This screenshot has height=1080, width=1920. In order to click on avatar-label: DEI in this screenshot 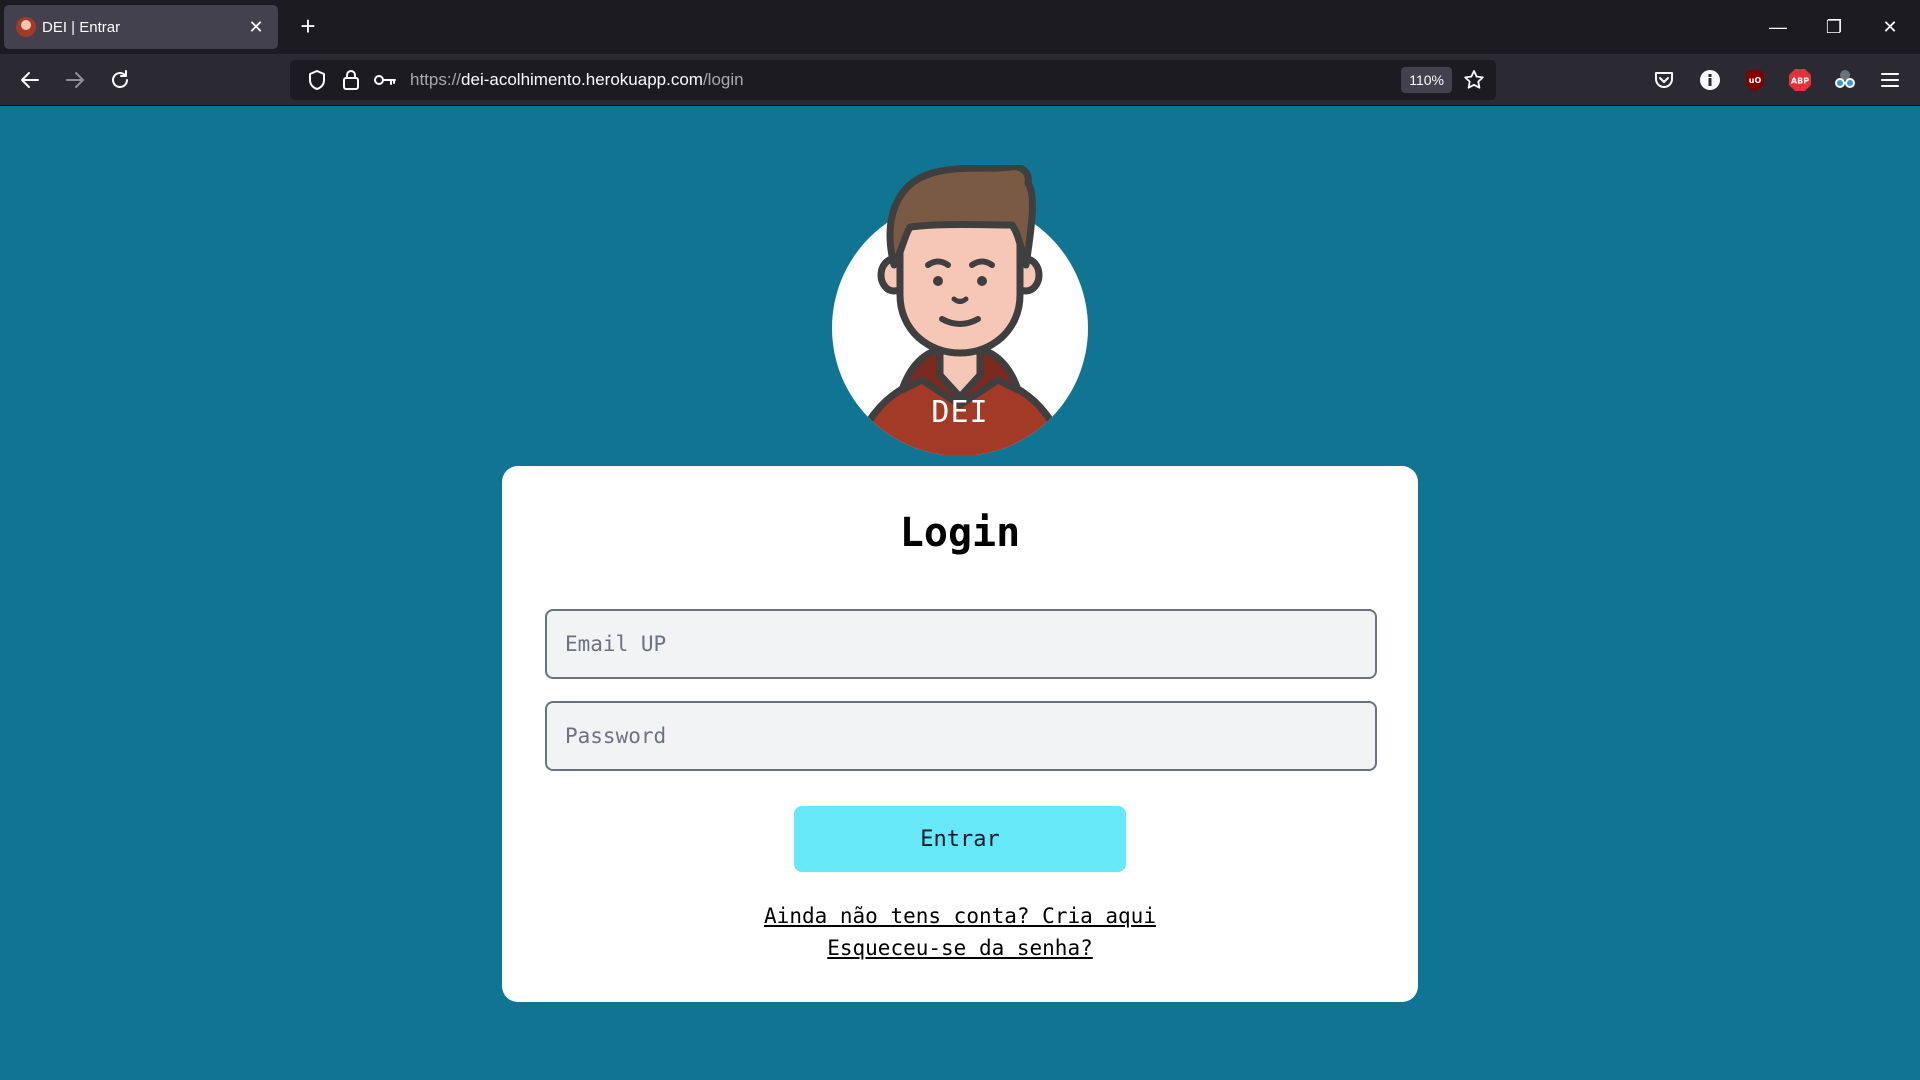, I will do `click(960, 412)`.